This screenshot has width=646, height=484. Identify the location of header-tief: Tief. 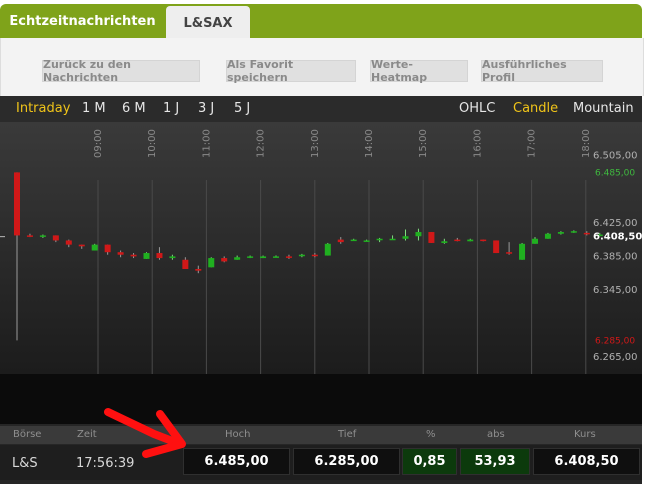
(347, 434).